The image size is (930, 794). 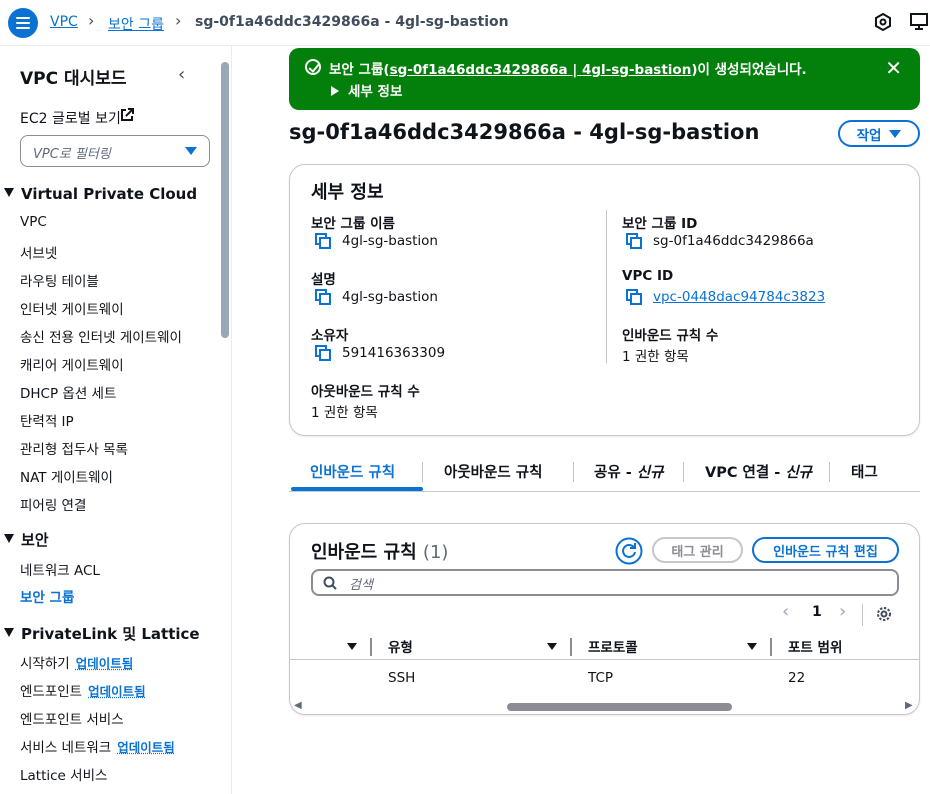 I want to click on pager-divider, so click(x=862, y=615).